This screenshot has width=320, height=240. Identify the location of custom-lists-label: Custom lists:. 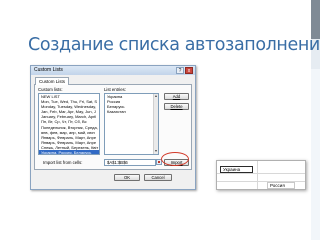
(50, 89).